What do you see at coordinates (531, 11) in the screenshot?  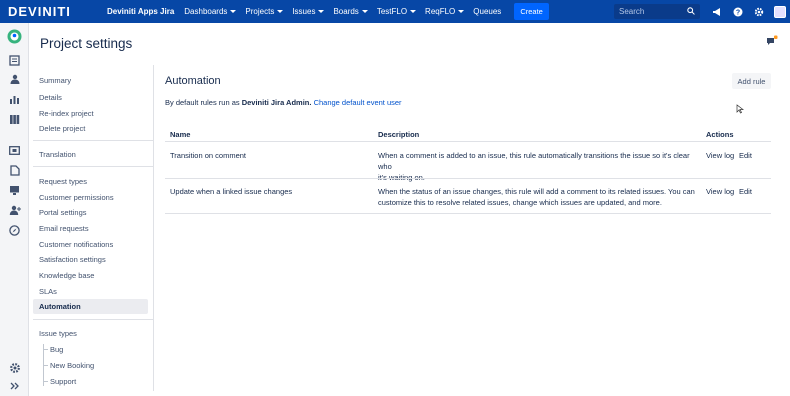 I see `create-button: Create` at bounding box center [531, 11].